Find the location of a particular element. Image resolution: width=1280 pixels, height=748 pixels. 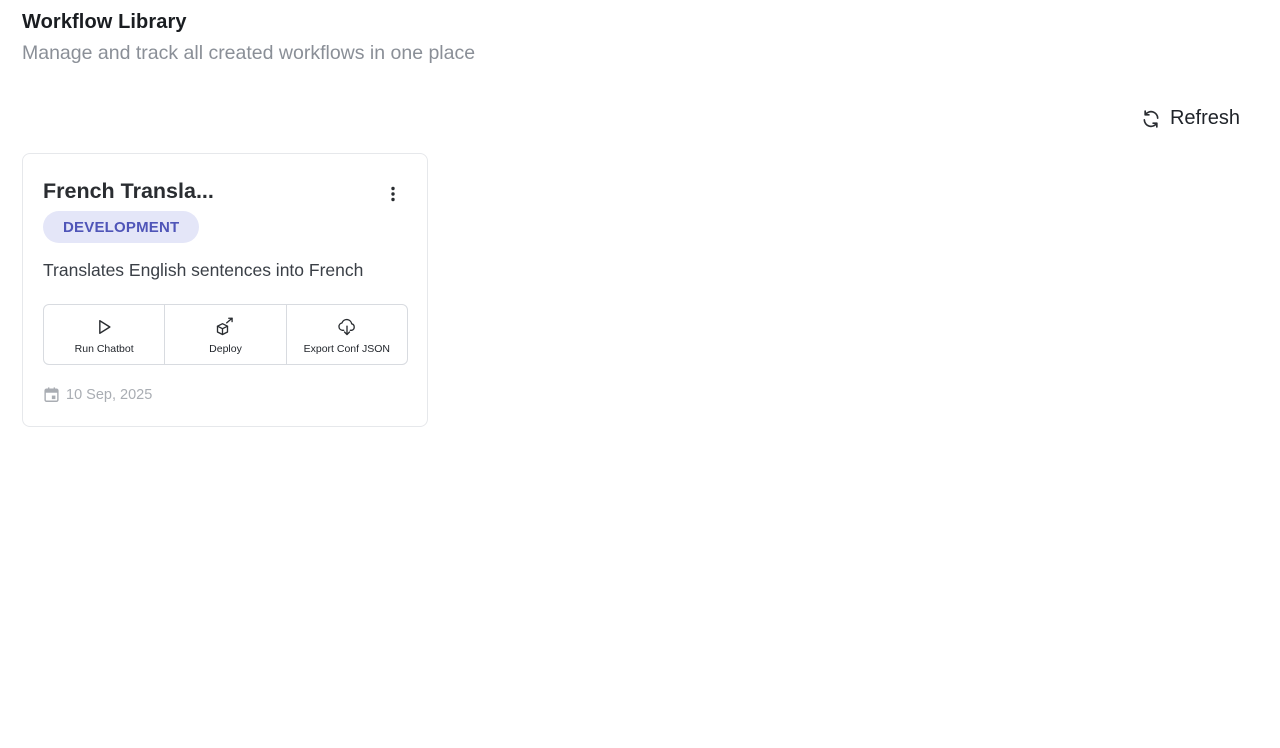

run-chatbot-label: Run Chatbot is located at coordinates (104, 348).